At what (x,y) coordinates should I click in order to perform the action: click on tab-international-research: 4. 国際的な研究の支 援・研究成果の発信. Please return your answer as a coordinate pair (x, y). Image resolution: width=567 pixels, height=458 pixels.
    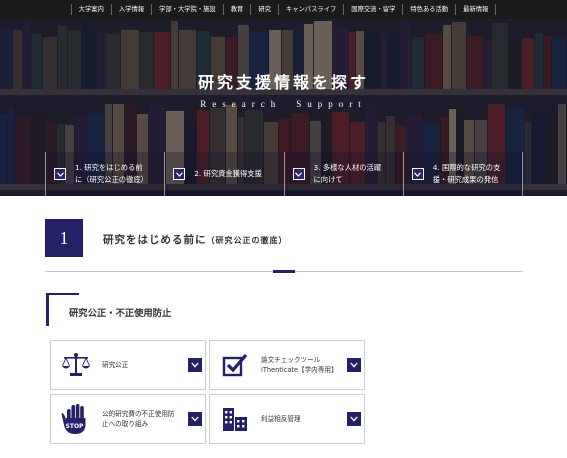
    Looking at the image, I should click on (462, 174).